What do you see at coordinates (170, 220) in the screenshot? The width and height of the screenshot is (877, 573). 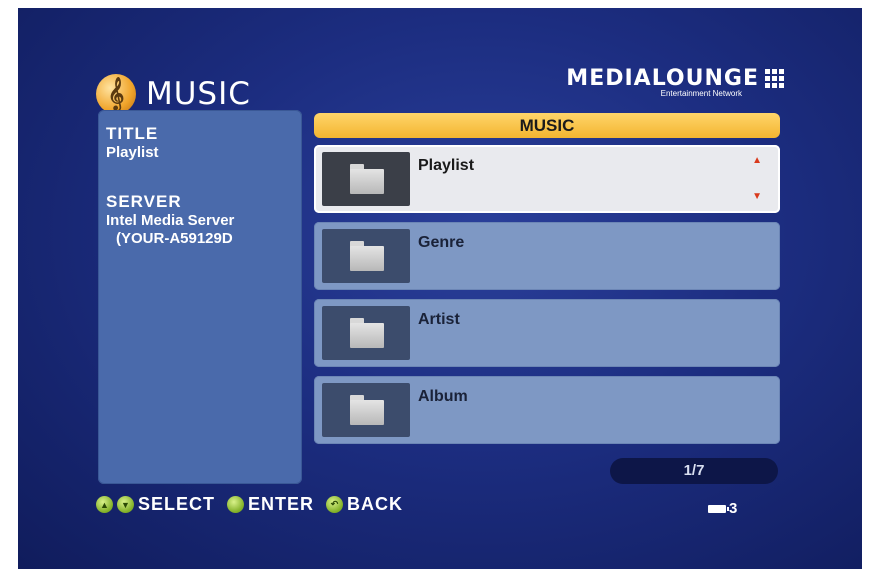 I see `server-value-line1: Intel Media Server` at bounding box center [170, 220].